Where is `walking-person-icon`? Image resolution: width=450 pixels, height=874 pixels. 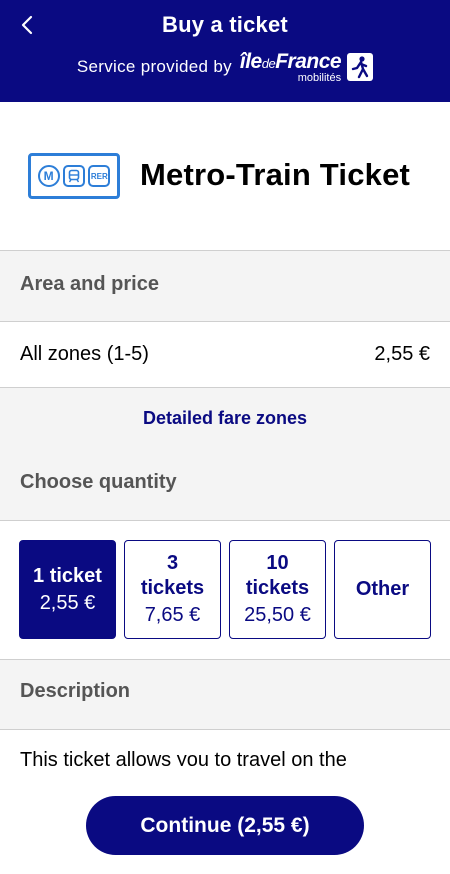 walking-person-icon is located at coordinates (360, 67).